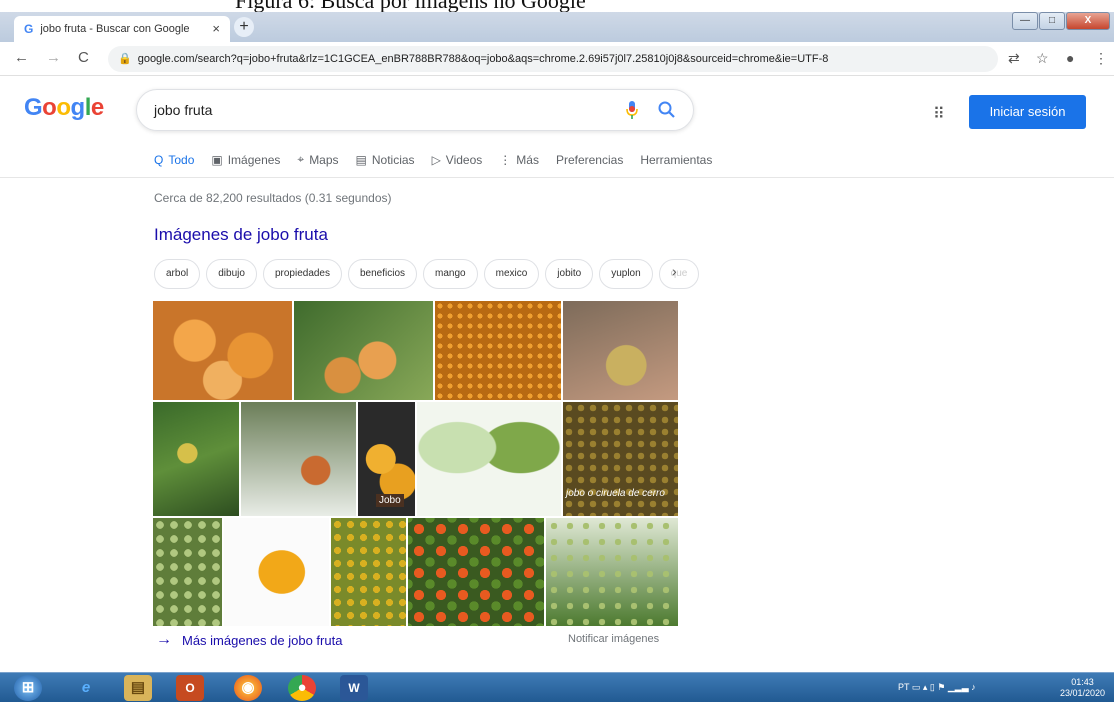 The height and width of the screenshot is (702, 1114). I want to click on result-image: jobo o ciruela de cerro, so click(620, 459).